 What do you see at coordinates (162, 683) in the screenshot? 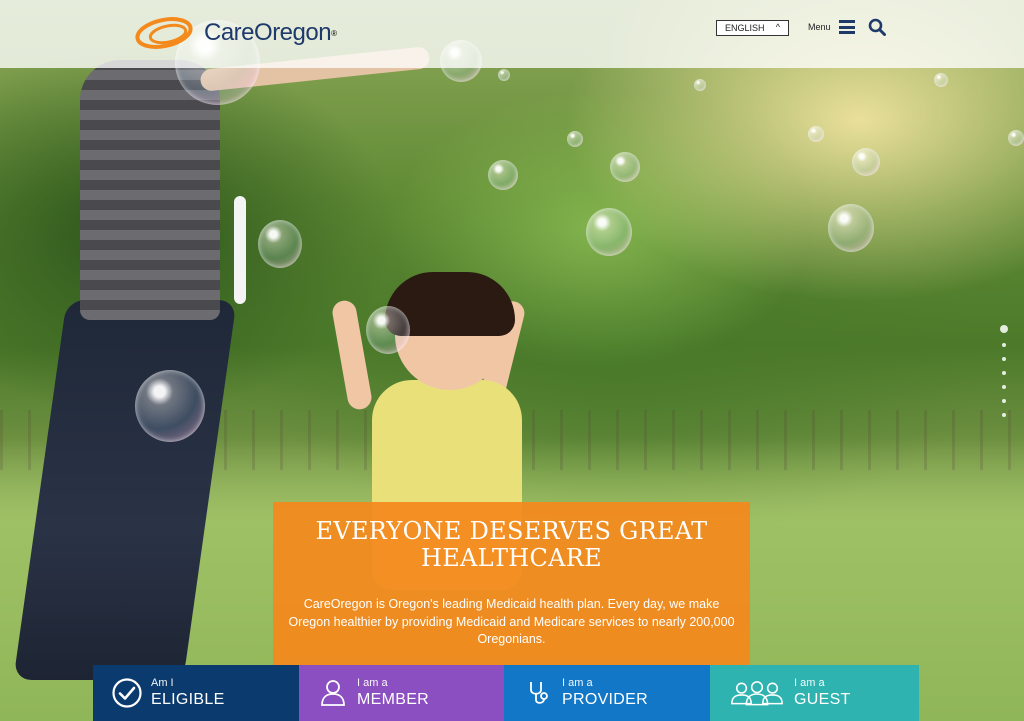
I see `tile-eligible-prefix: Am I` at bounding box center [162, 683].